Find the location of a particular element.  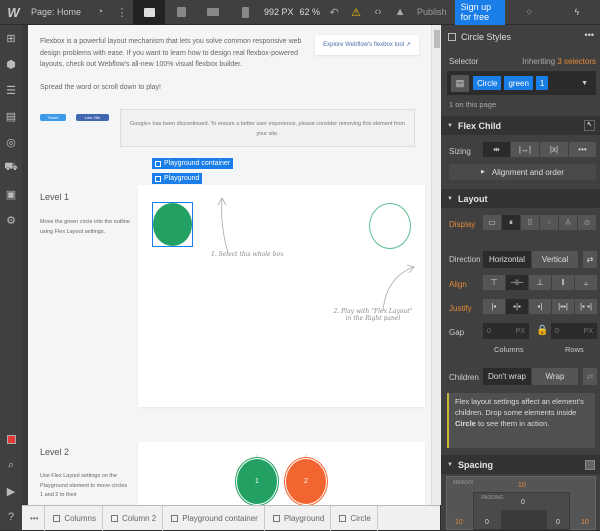

explore-flexbox-link: Explore Webflow's flexbox tool ↗ is located at coordinates (367, 45).